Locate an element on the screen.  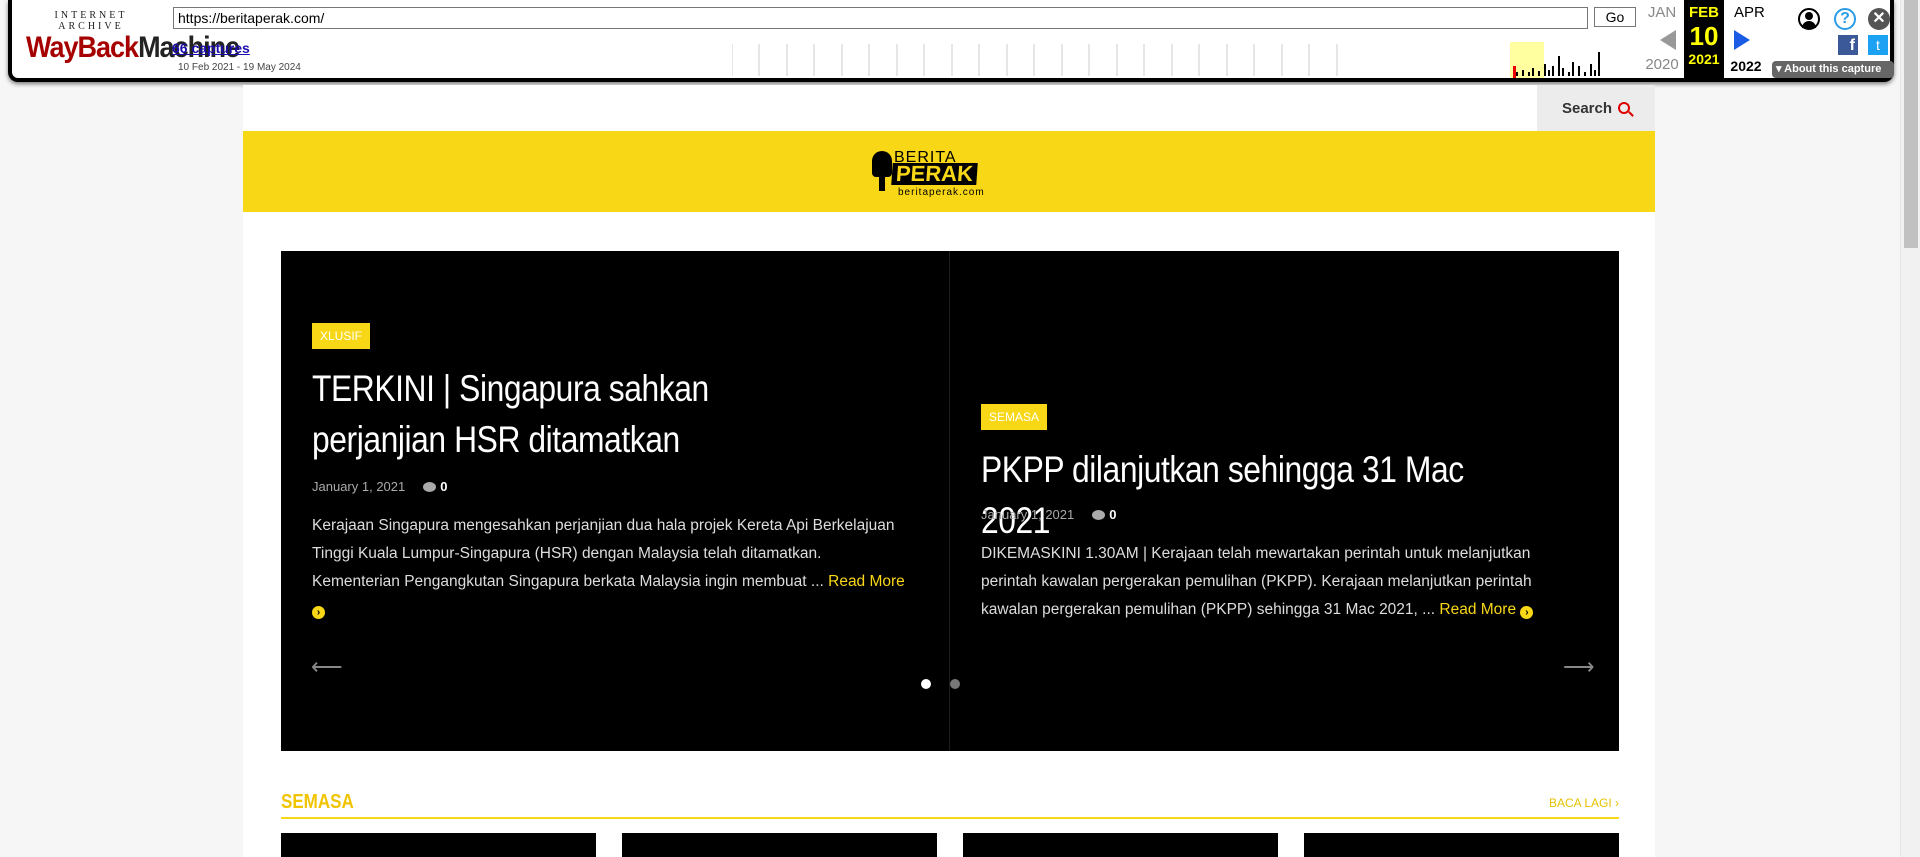
search-icon is located at coordinates (1624, 108).